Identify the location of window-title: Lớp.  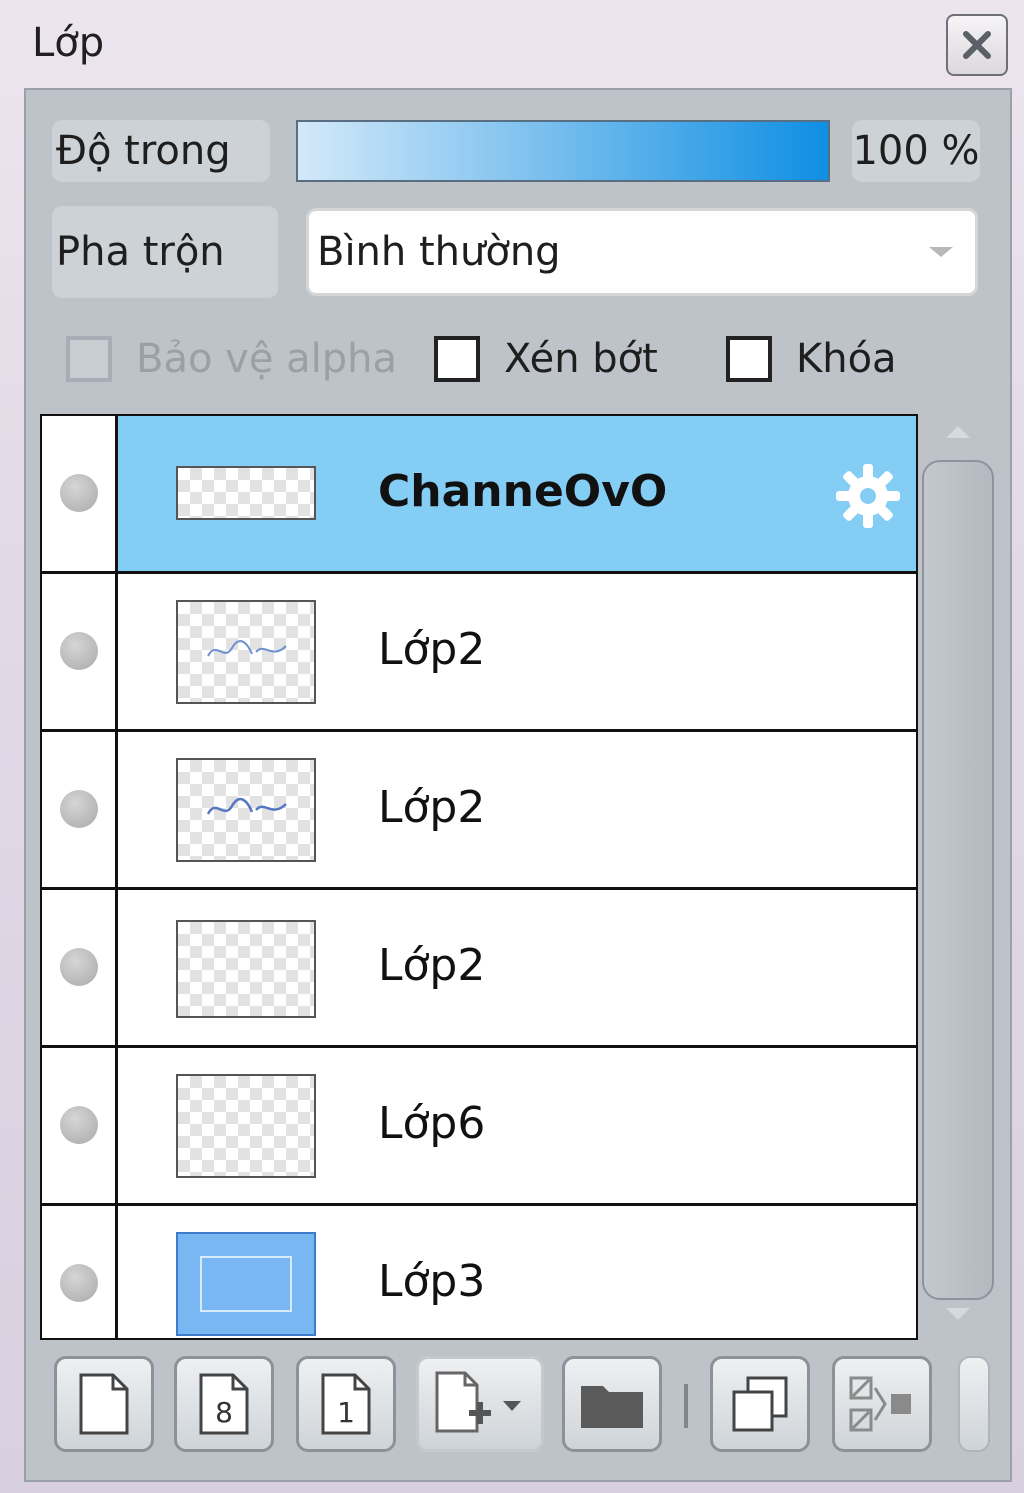
(68, 43).